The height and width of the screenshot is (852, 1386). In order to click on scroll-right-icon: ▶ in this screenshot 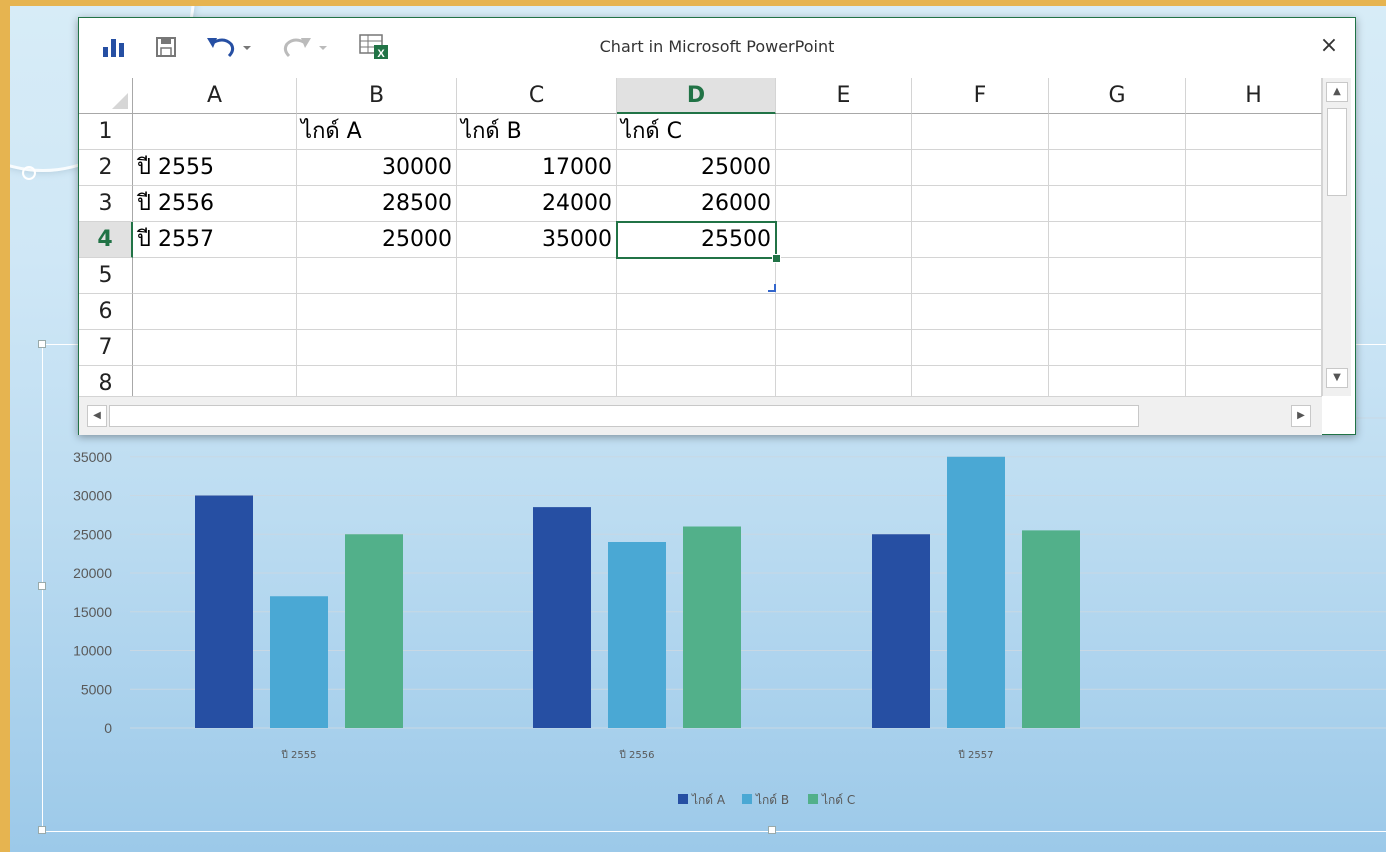, I will do `click(1301, 416)`.